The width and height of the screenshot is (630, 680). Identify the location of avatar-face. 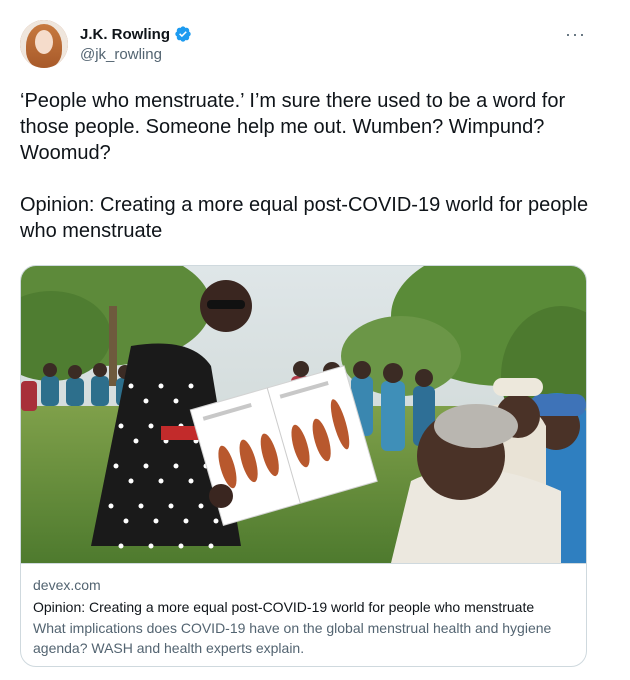
(44, 42).